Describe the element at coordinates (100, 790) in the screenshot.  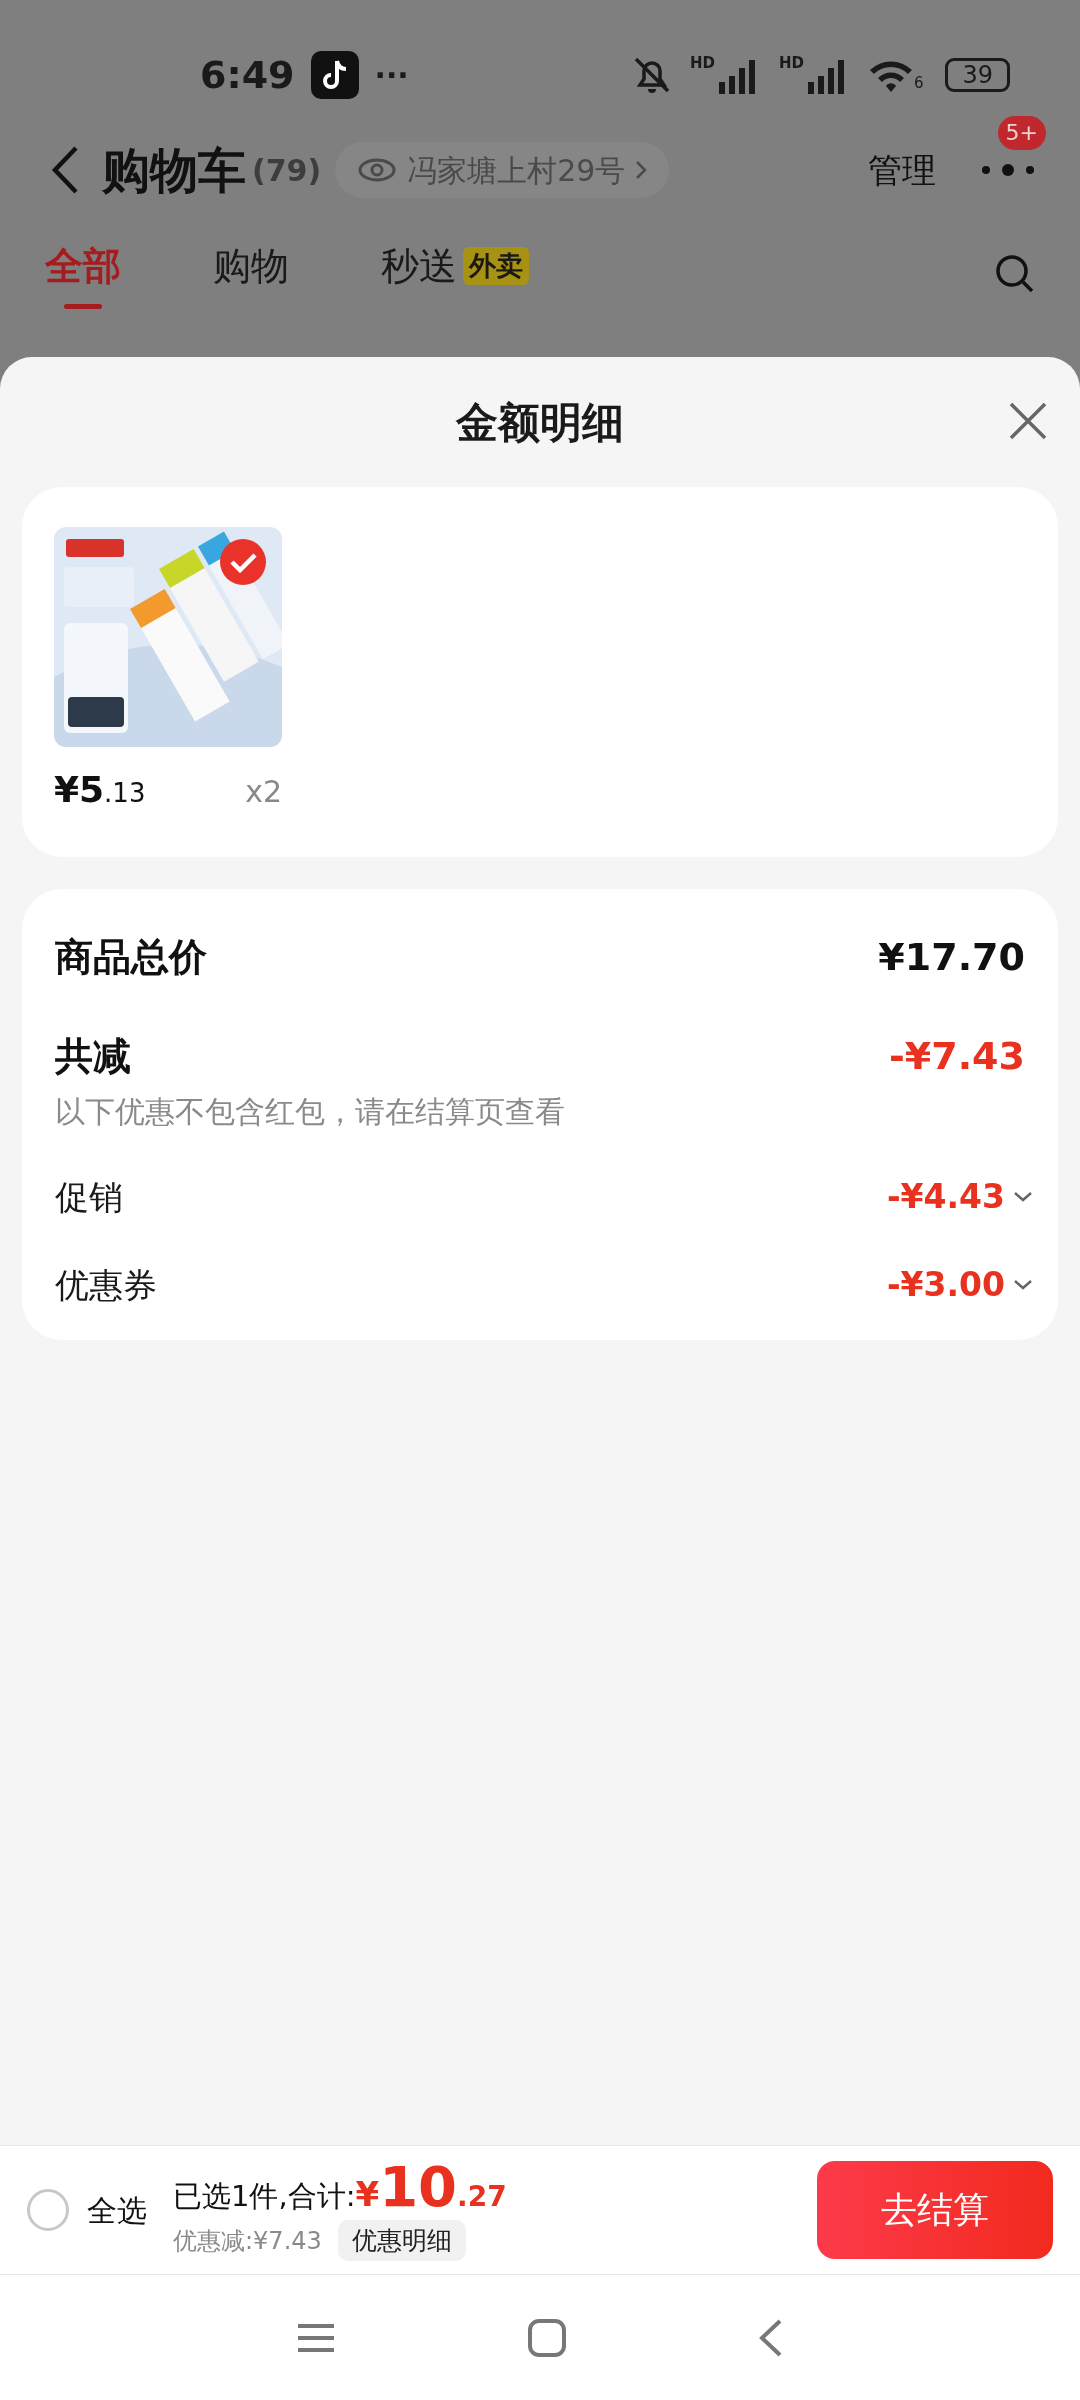
I see `item-price: ¥5.13` at that location.